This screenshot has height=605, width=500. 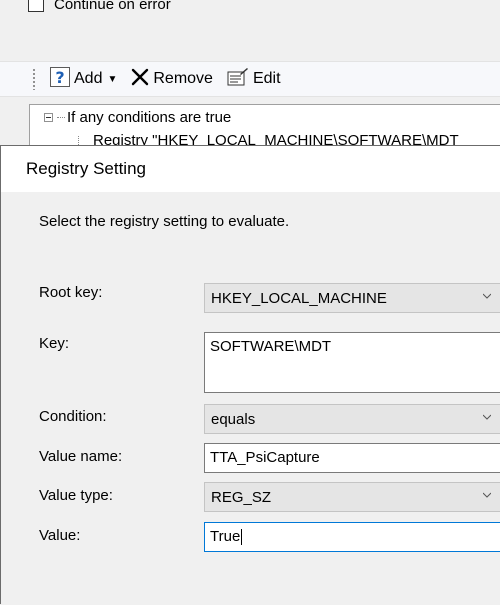 I want to click on value-field: True, so click(x=352, y=537).